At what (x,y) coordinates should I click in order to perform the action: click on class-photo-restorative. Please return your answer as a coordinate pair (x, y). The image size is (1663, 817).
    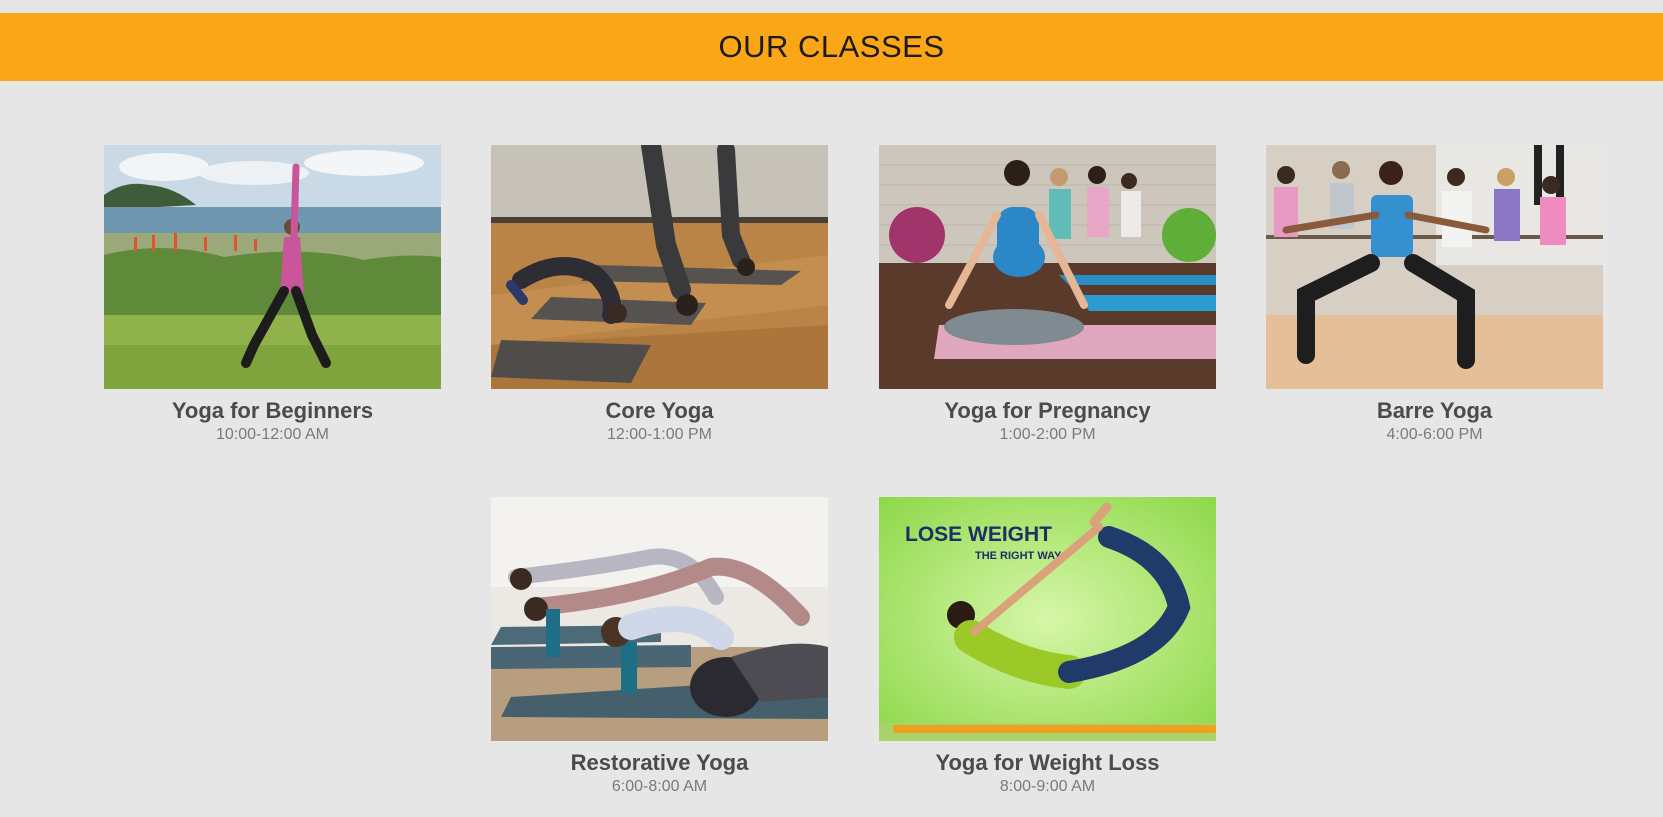
    Looking at the image, I should click on (659, 619).